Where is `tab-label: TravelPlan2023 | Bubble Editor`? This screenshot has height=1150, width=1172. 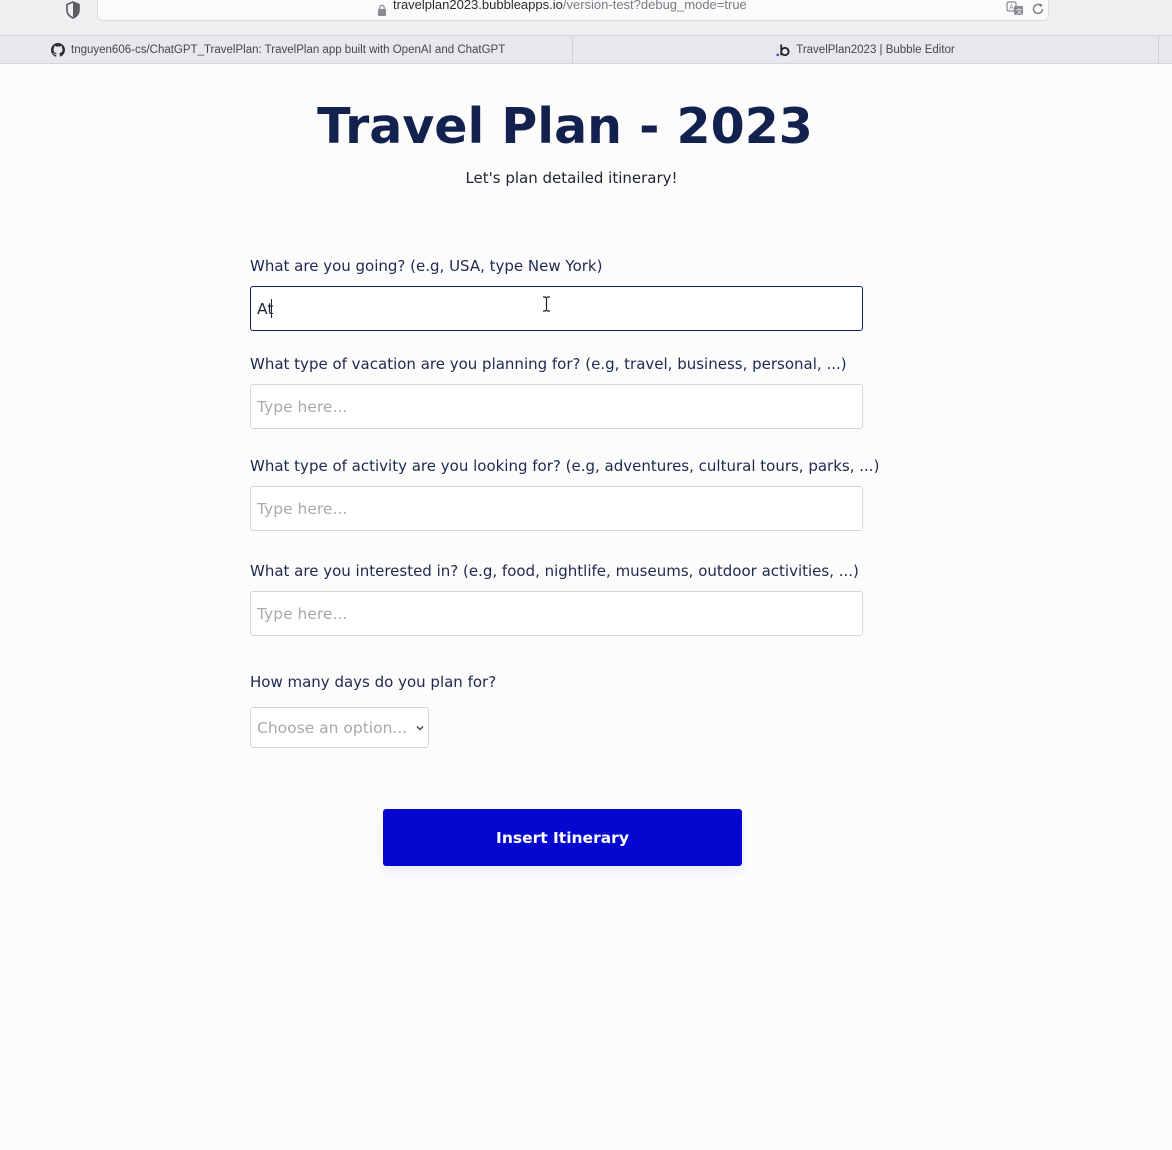
tab-label: TravelPlan2023 | Bubble Editor is located at coordinates (875, 50).